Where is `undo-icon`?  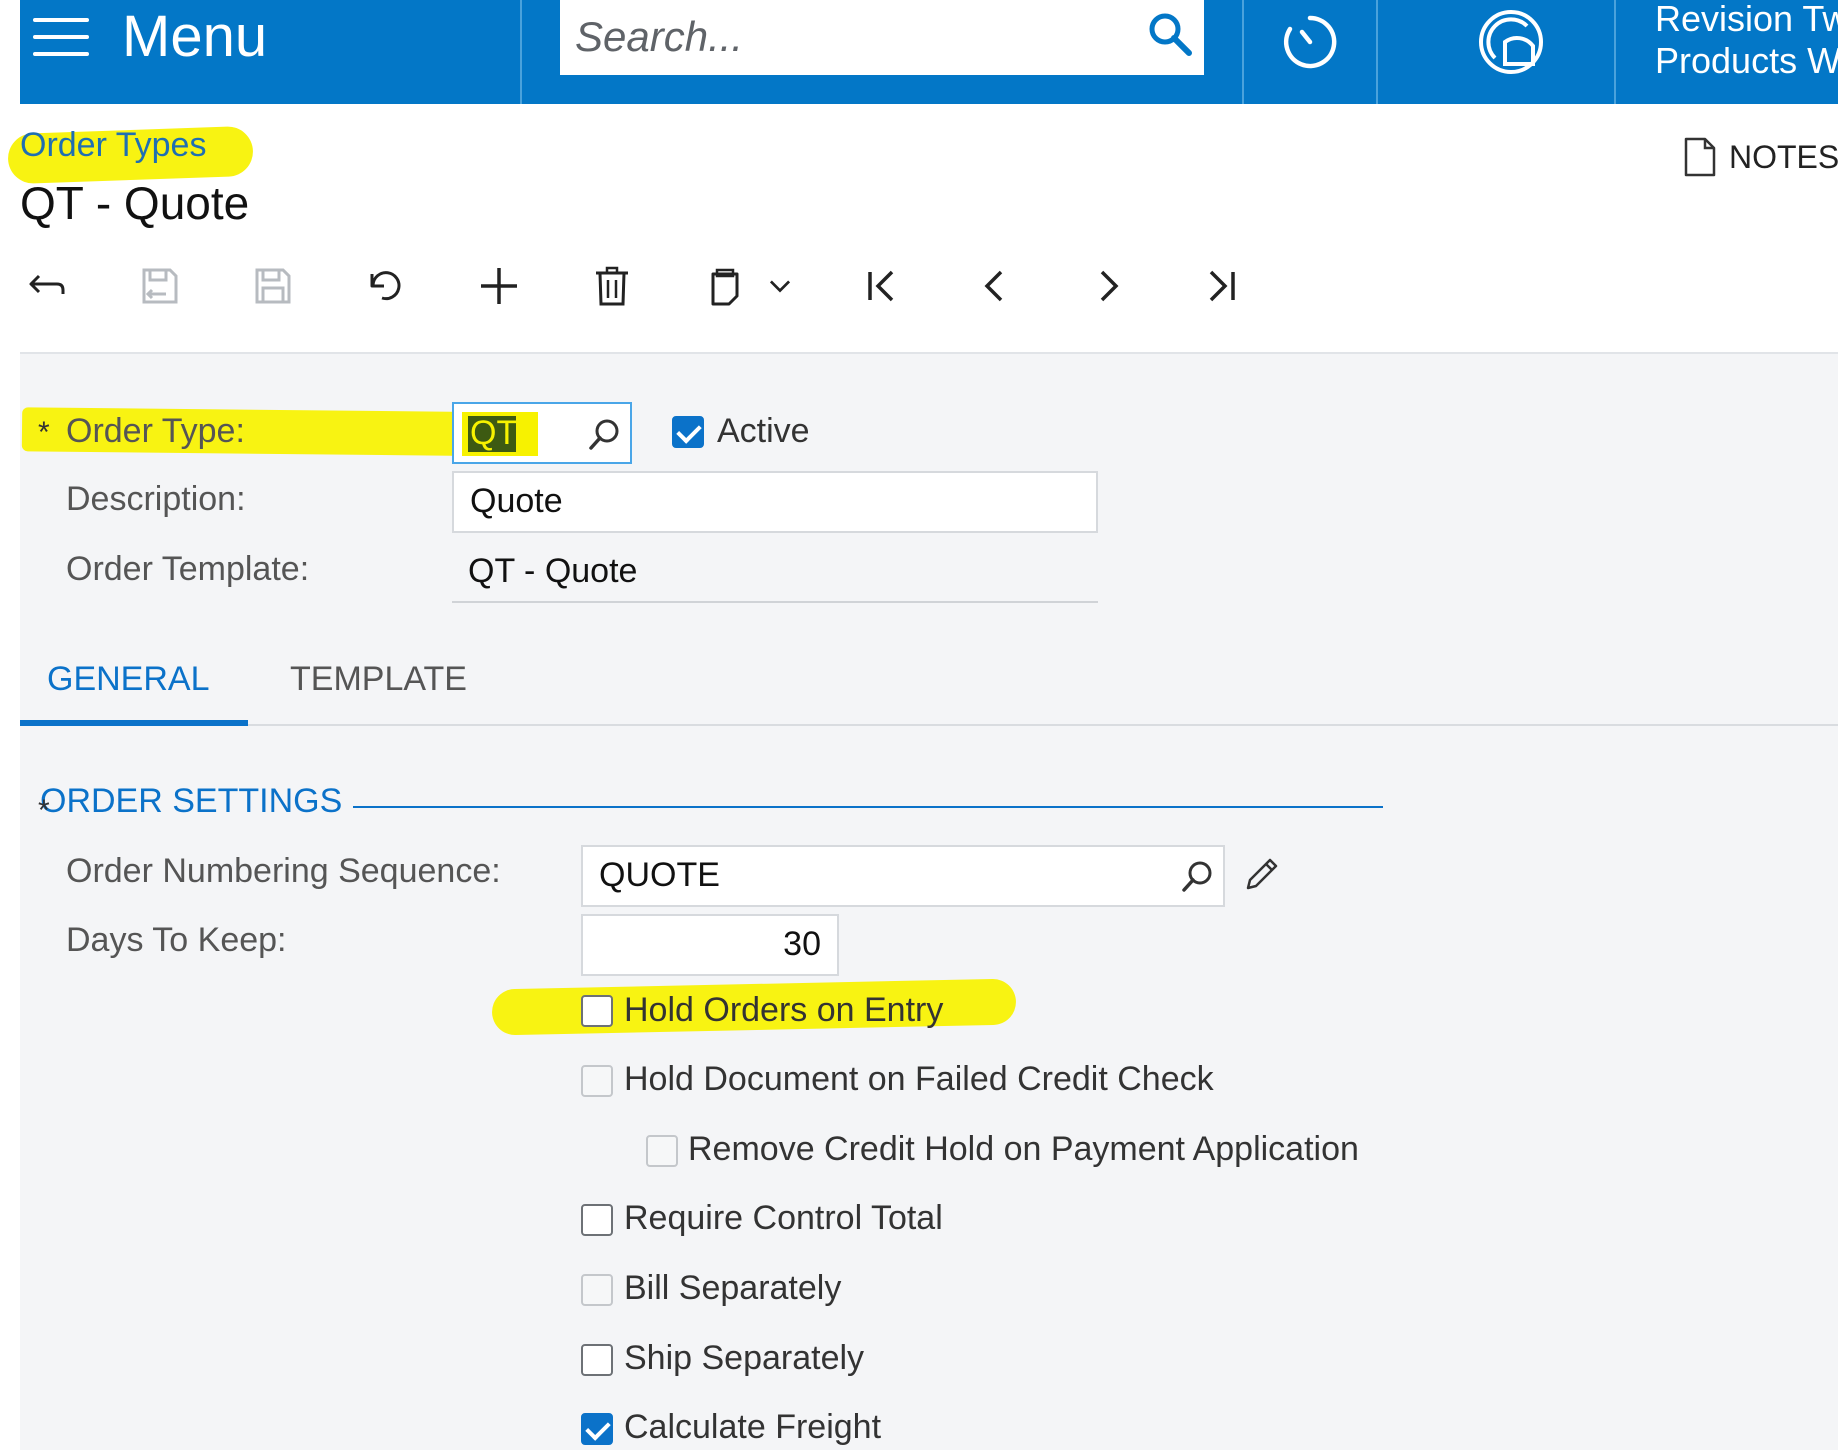
undo-icon is located at coordinates (385, 286).